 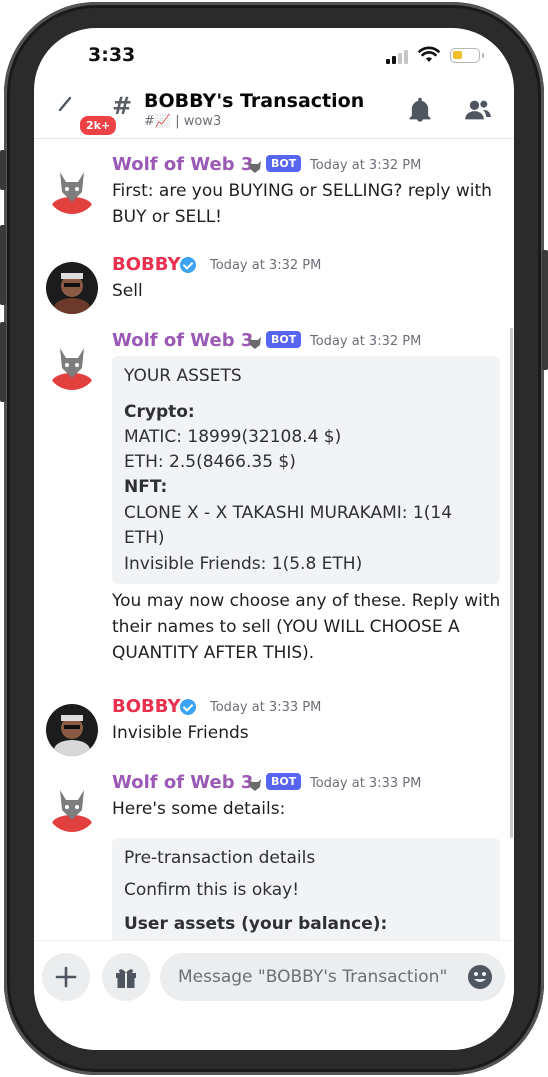 I want to click on embed-title: Pre-transaction details, so click(x=220, y=858).